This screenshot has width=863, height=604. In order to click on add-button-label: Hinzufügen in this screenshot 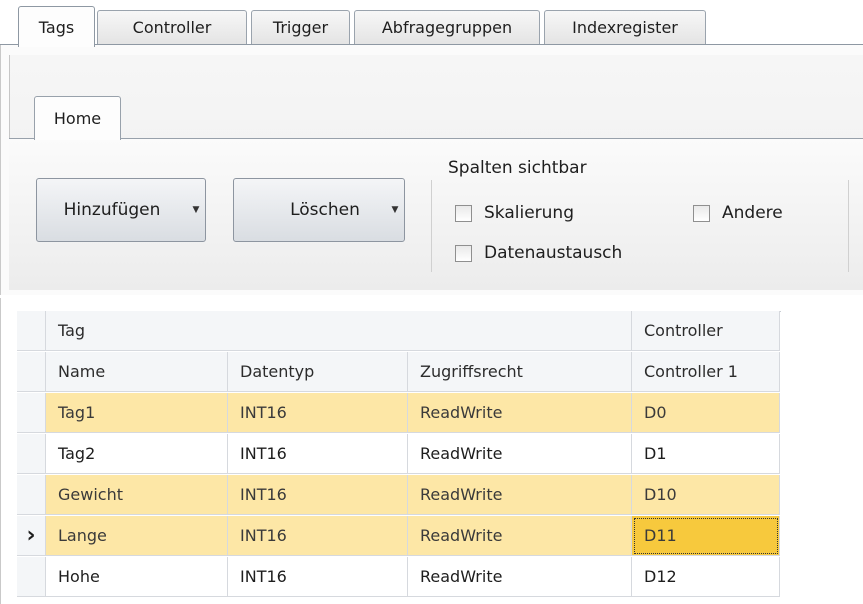, I will do `click(112, 210)`.